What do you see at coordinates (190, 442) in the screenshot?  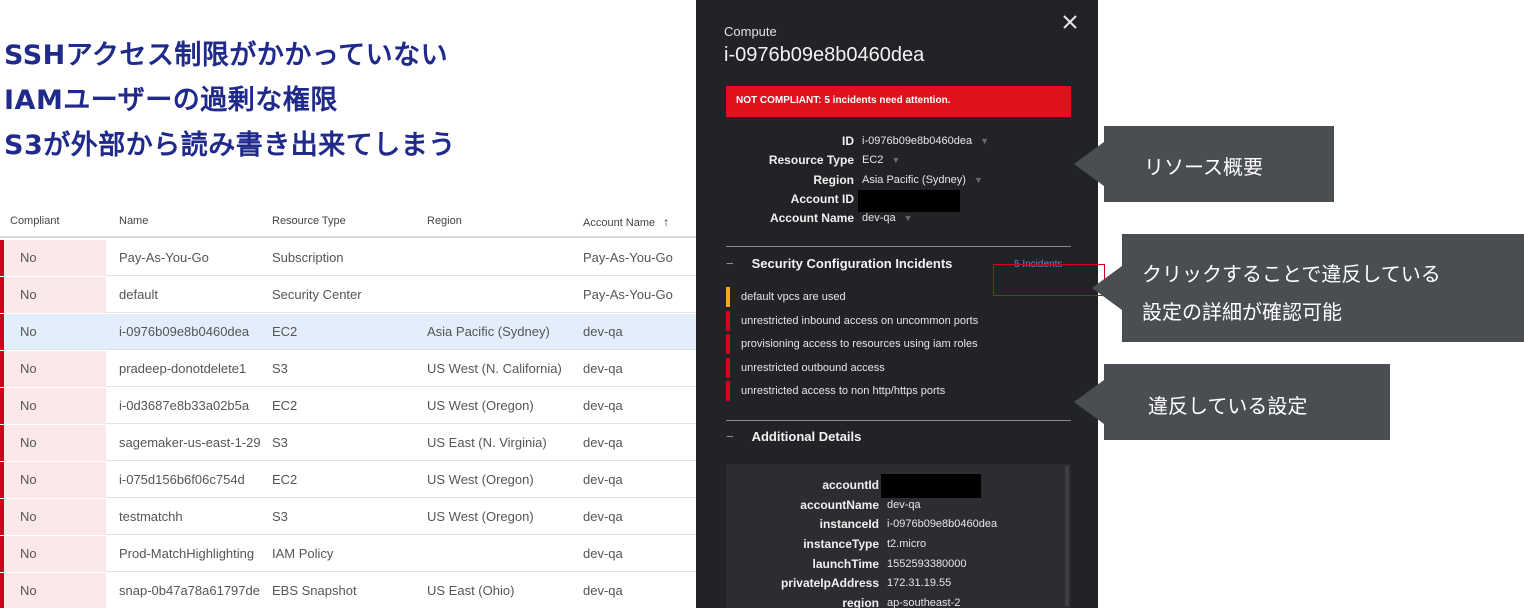 I see `cell-name: sagemaker-us-east-1-29` at bounding box center [190, 442].